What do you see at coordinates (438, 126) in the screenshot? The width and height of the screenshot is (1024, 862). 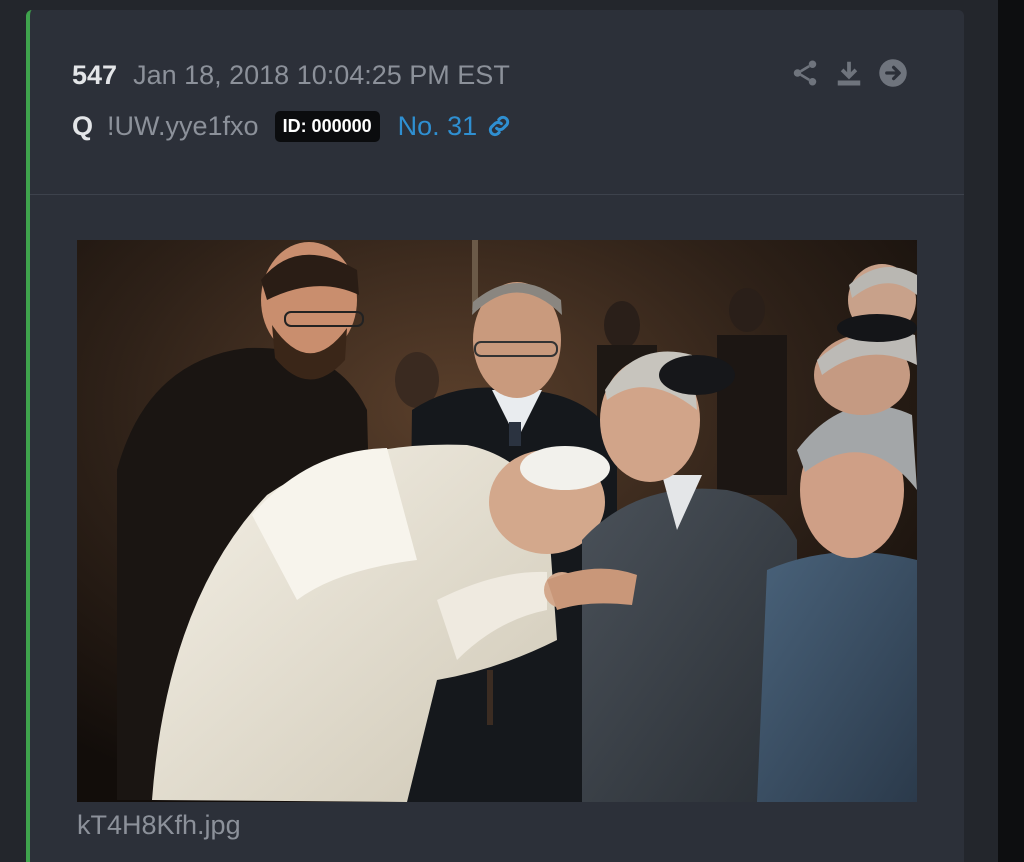 I see `post-link-label: No. 31` at bounding box center [438, 126].